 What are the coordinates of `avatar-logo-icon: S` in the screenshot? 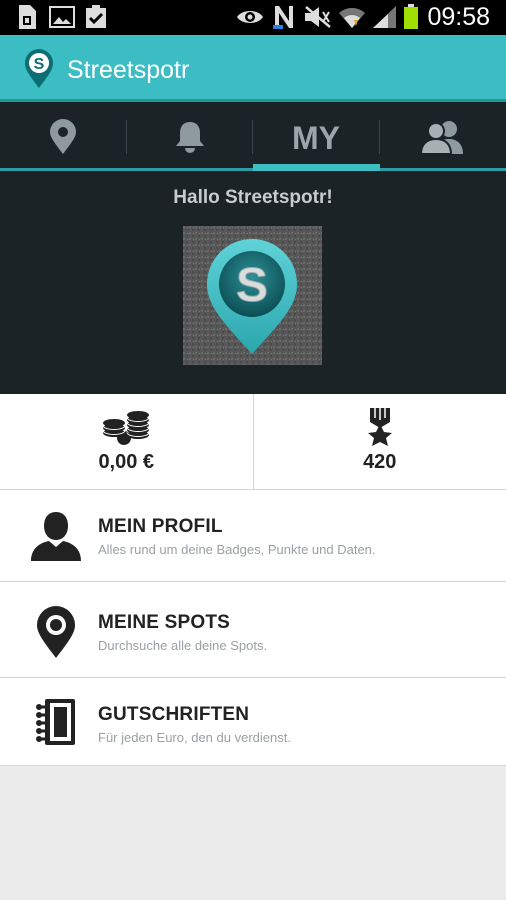 It's located at (252, 295).